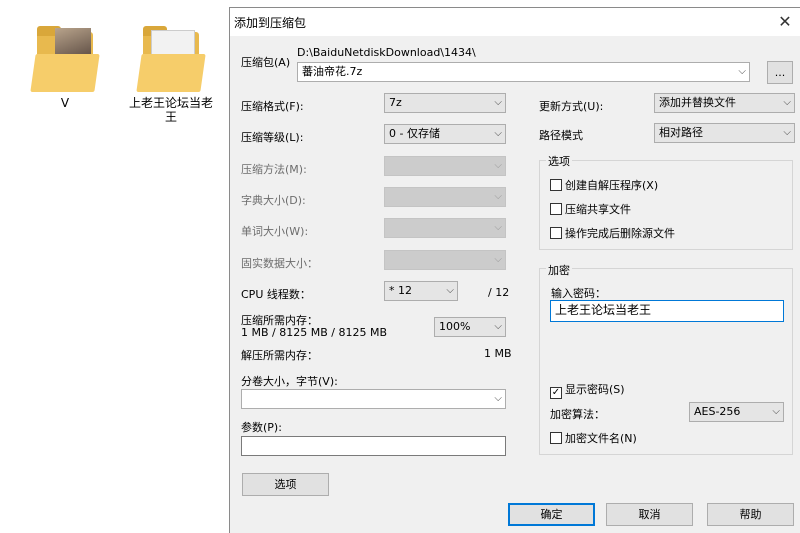 This screenshot has width=800, height=533. I want to click on encrypt-method-value: AES-256, so click(717, 411).